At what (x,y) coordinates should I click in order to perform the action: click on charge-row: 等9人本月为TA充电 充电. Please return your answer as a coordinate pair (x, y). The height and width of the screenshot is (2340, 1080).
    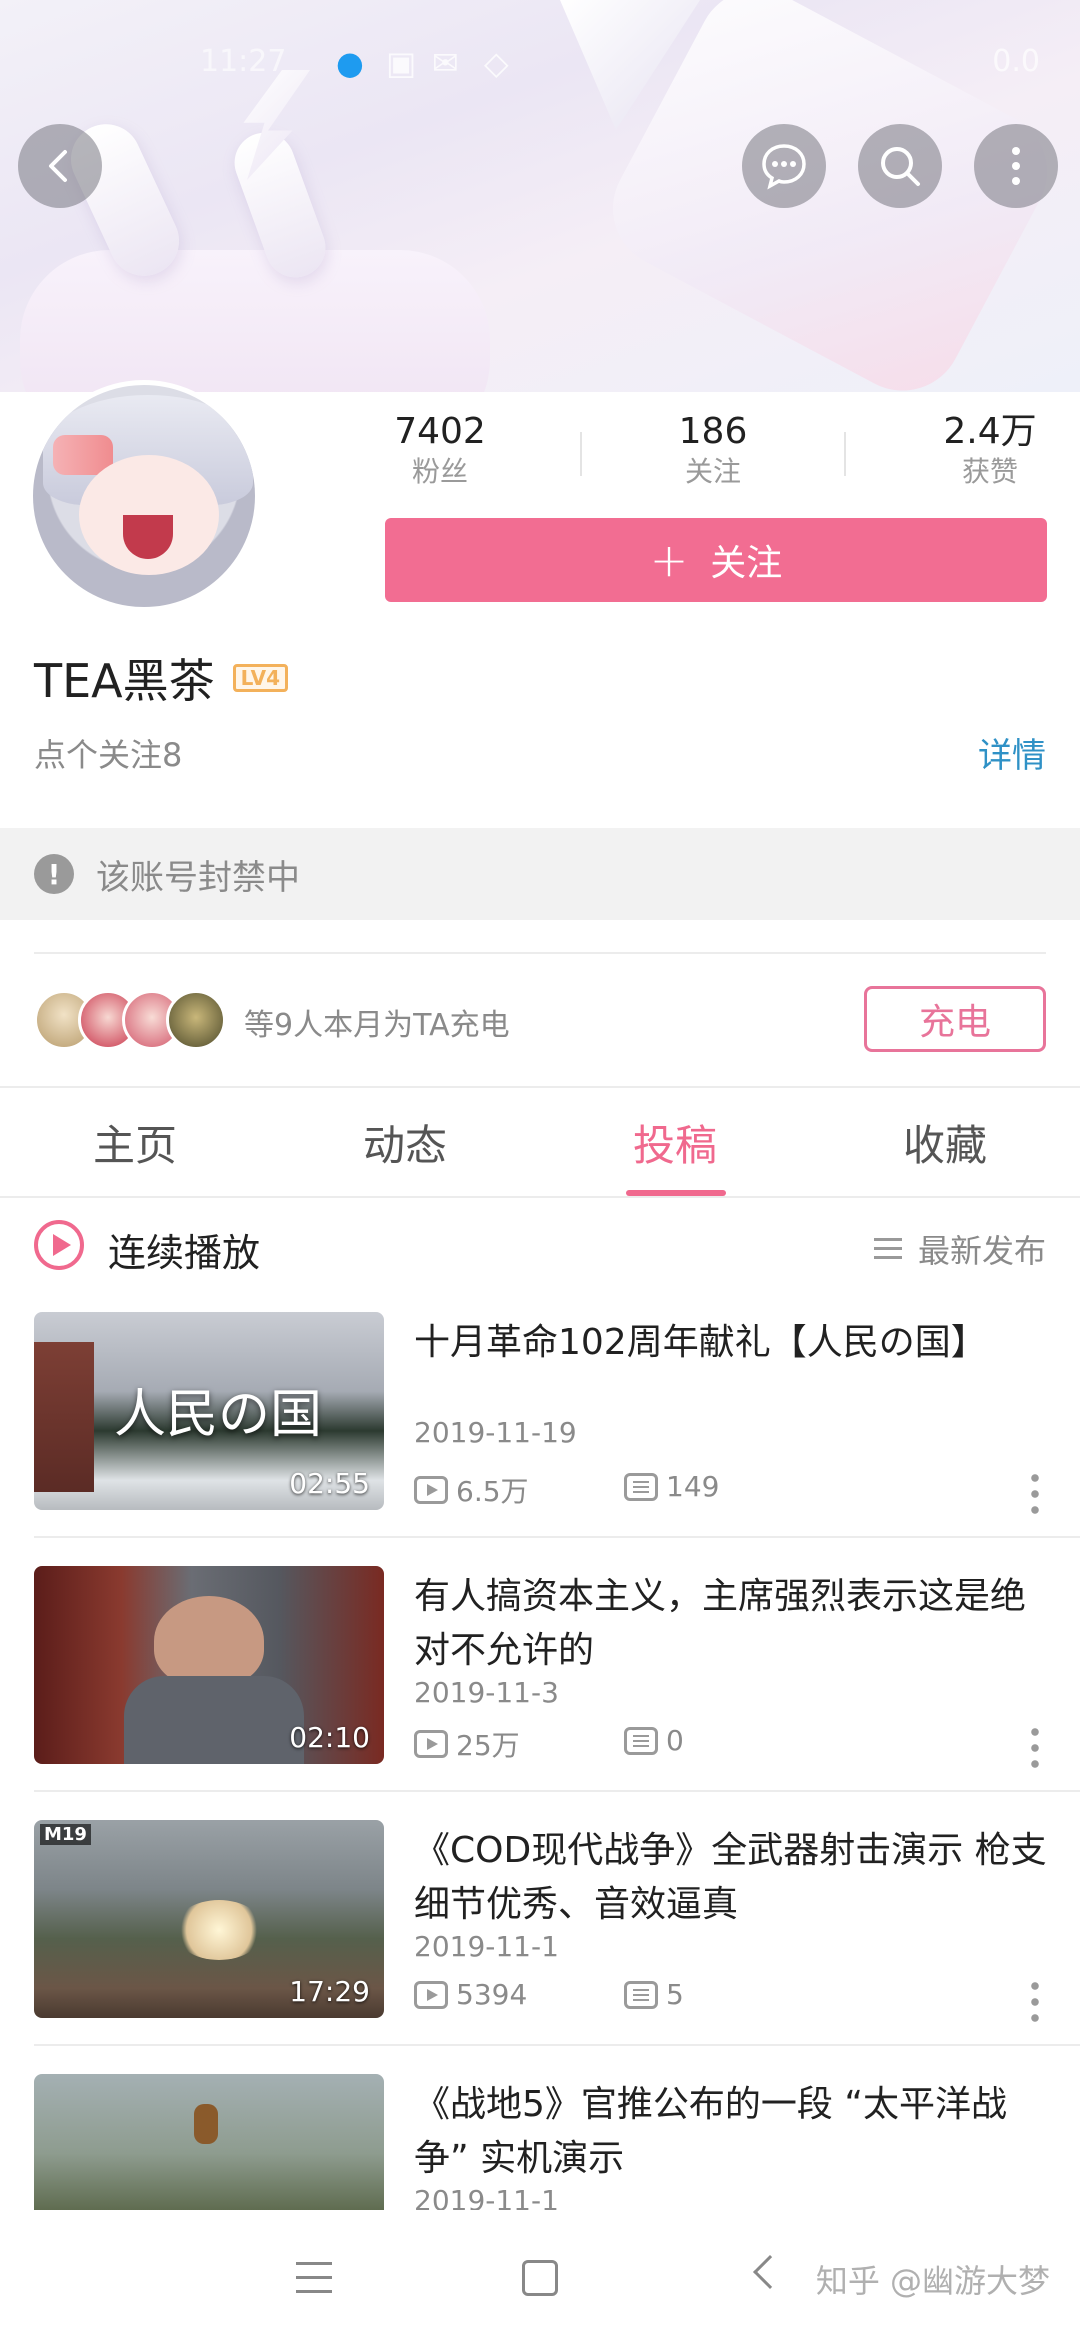
    Looking at the image, I should click on (540, 1020).